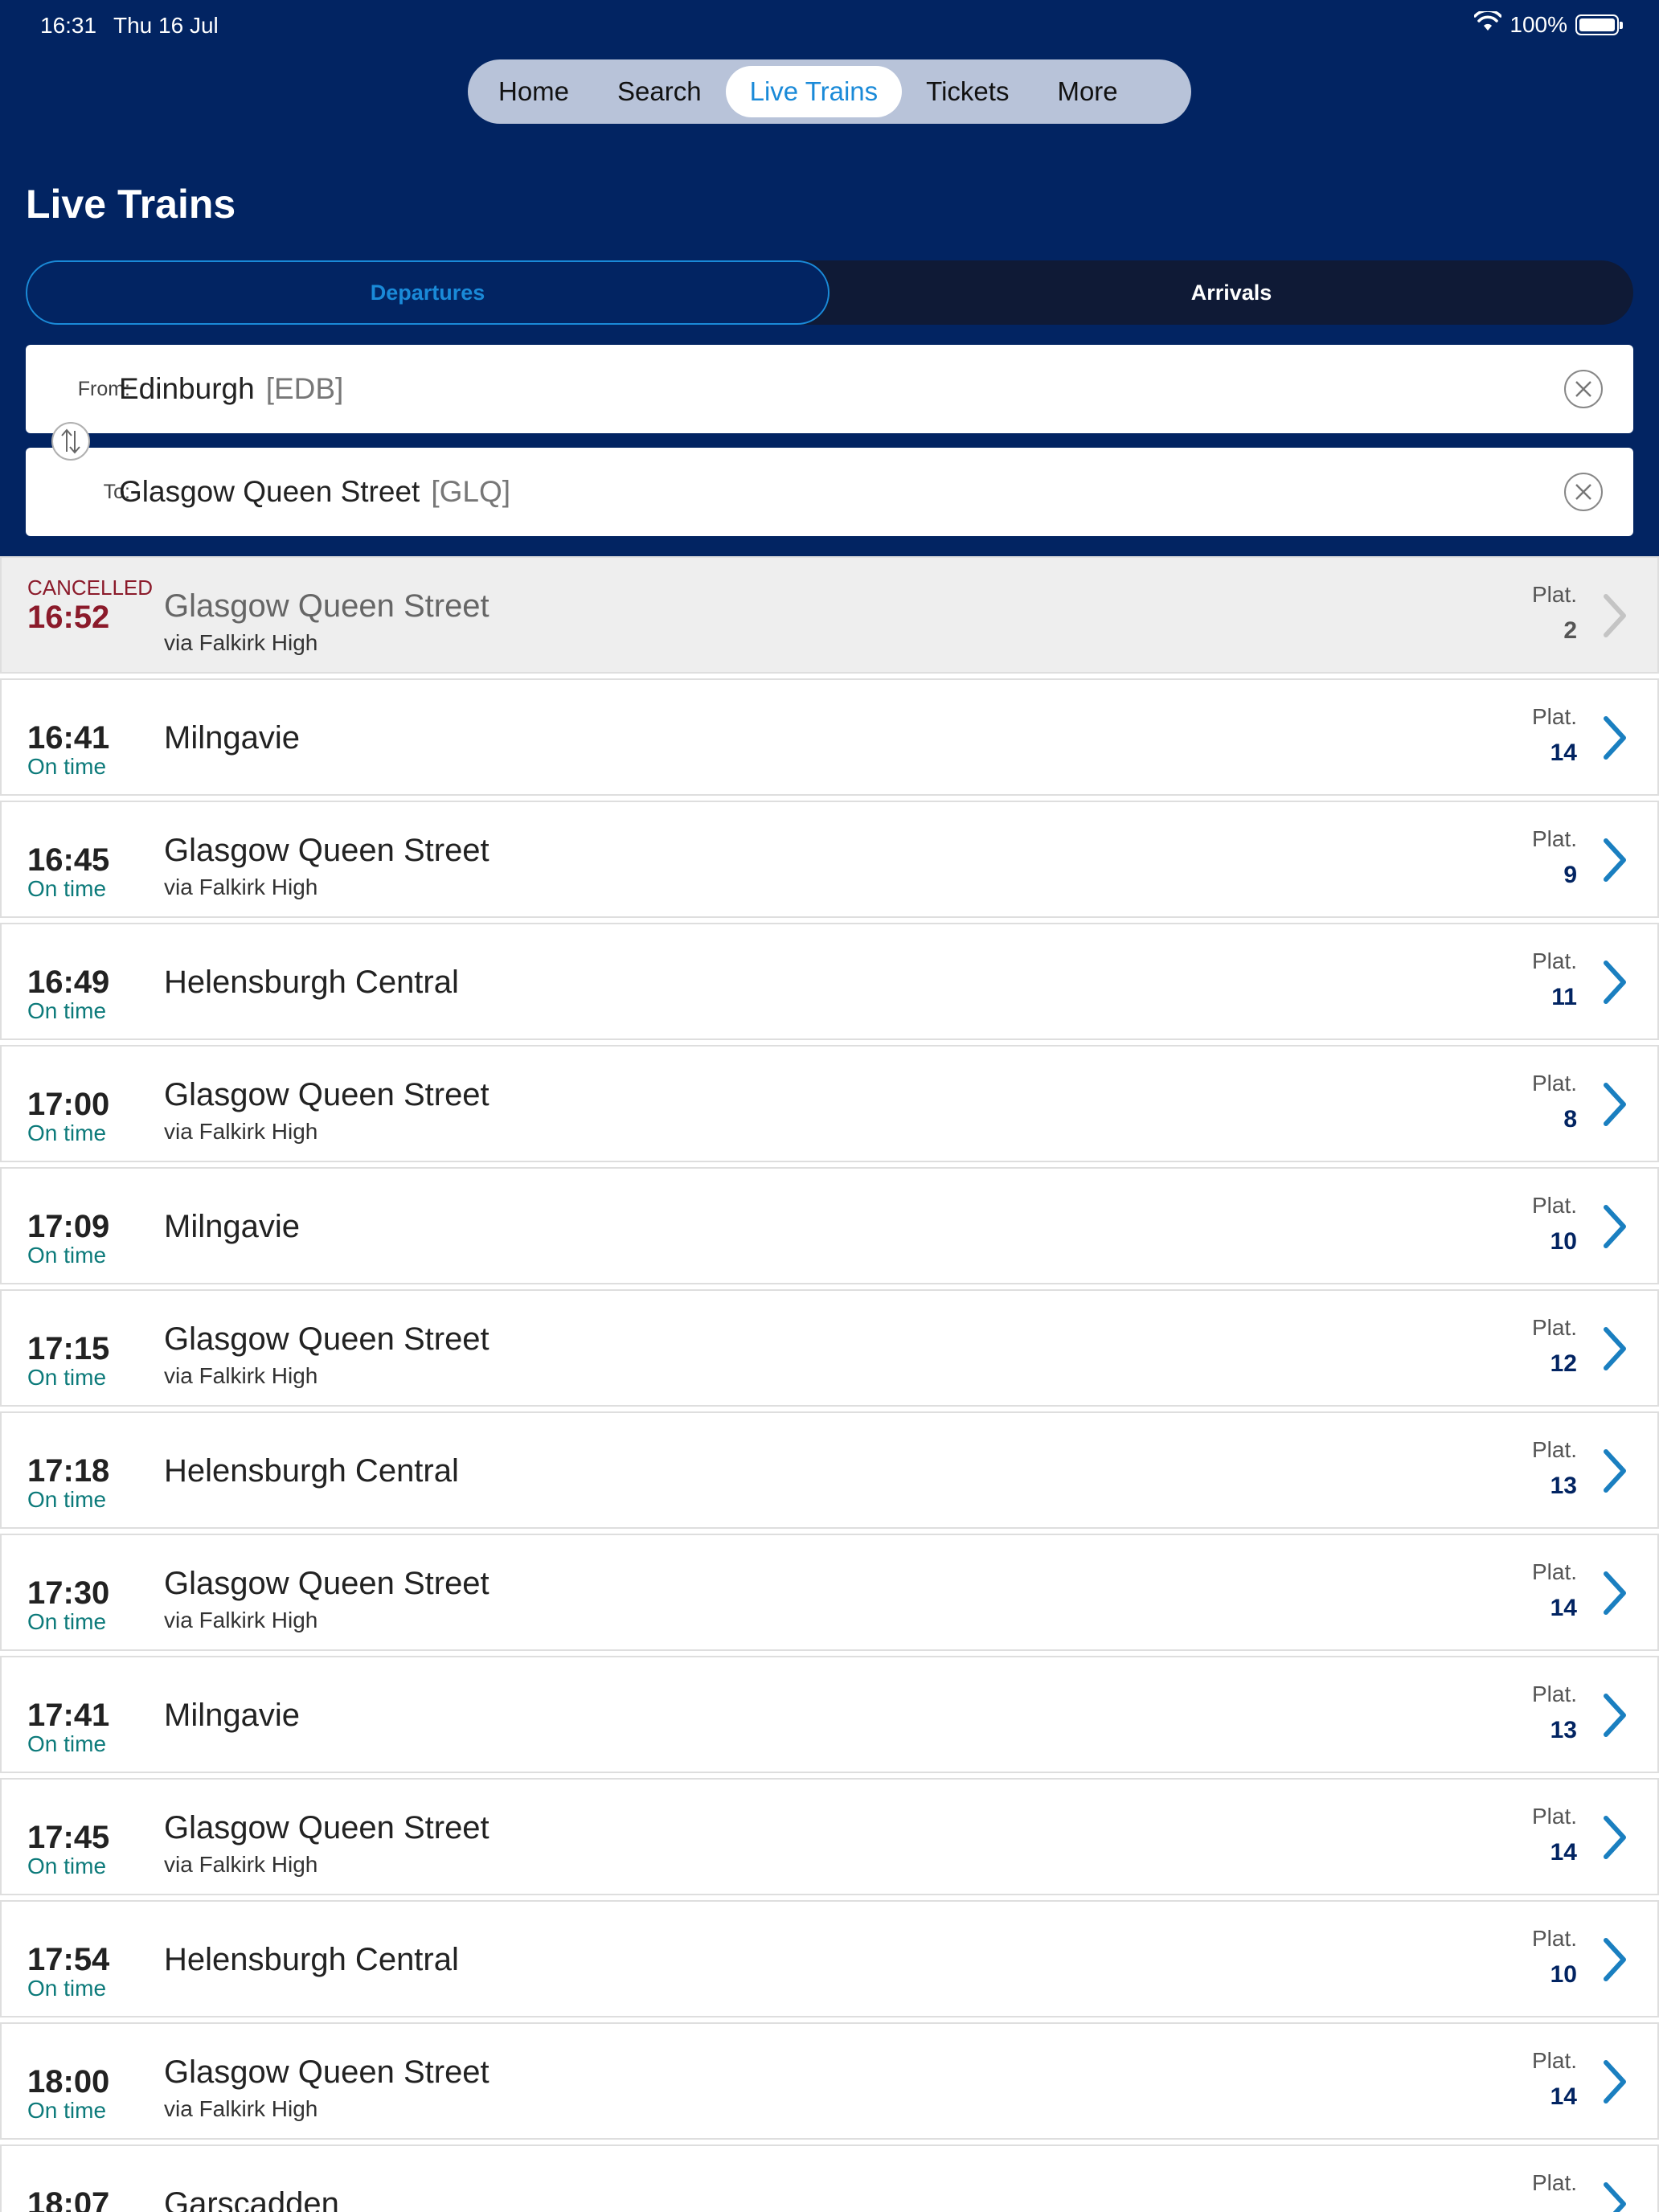 This screenshot has width=1659, height=2212. What do you see at coordinates (1563, 1486) in the screenshot?
I see `platform-number: 13` at bounding box center [1563, 1486].